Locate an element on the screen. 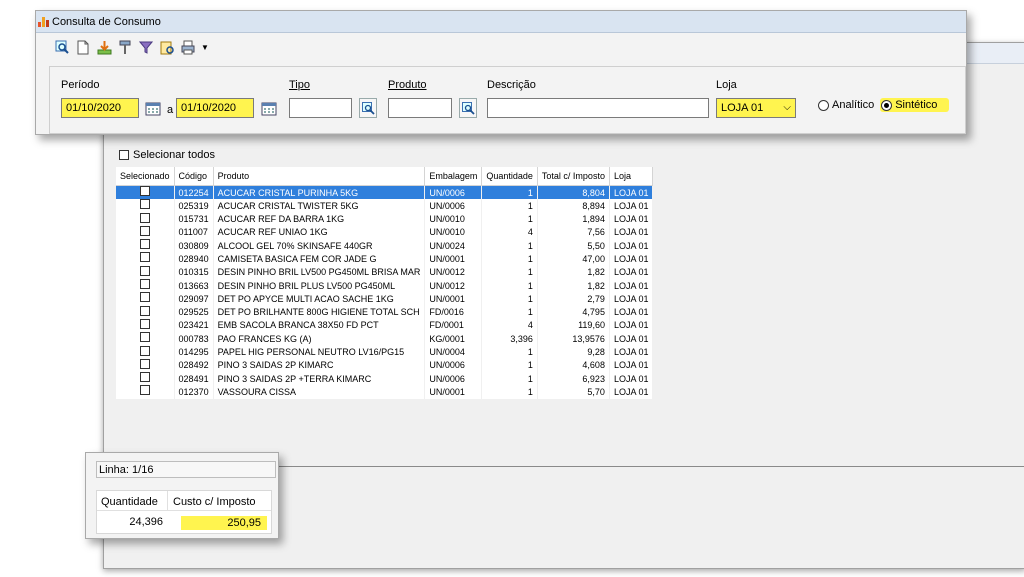 This screenshot has width=1024, height=577. codigo-cell: 000783 is located at coordinates (194, 339).